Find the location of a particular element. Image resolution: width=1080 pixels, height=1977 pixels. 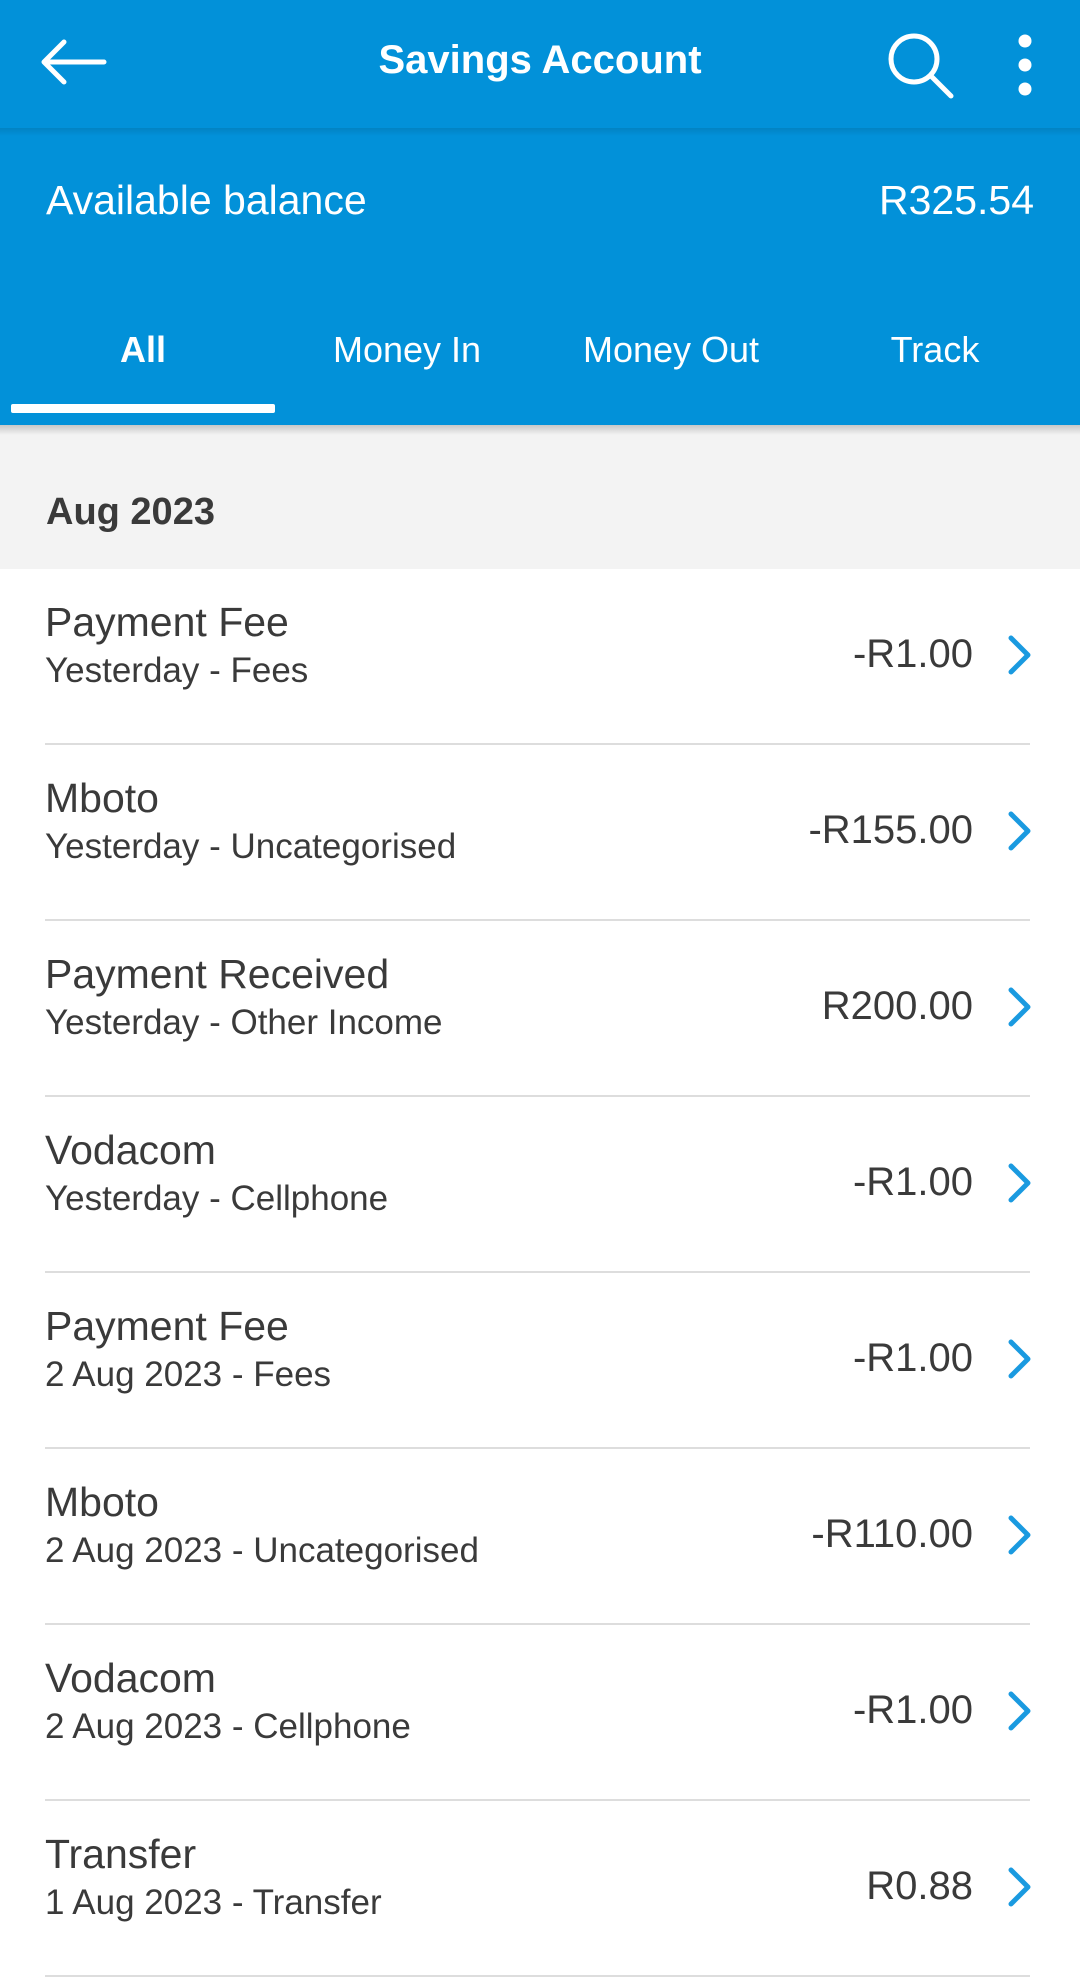

month-section-title: Aug 2023 is located at coordinates (130, 512).